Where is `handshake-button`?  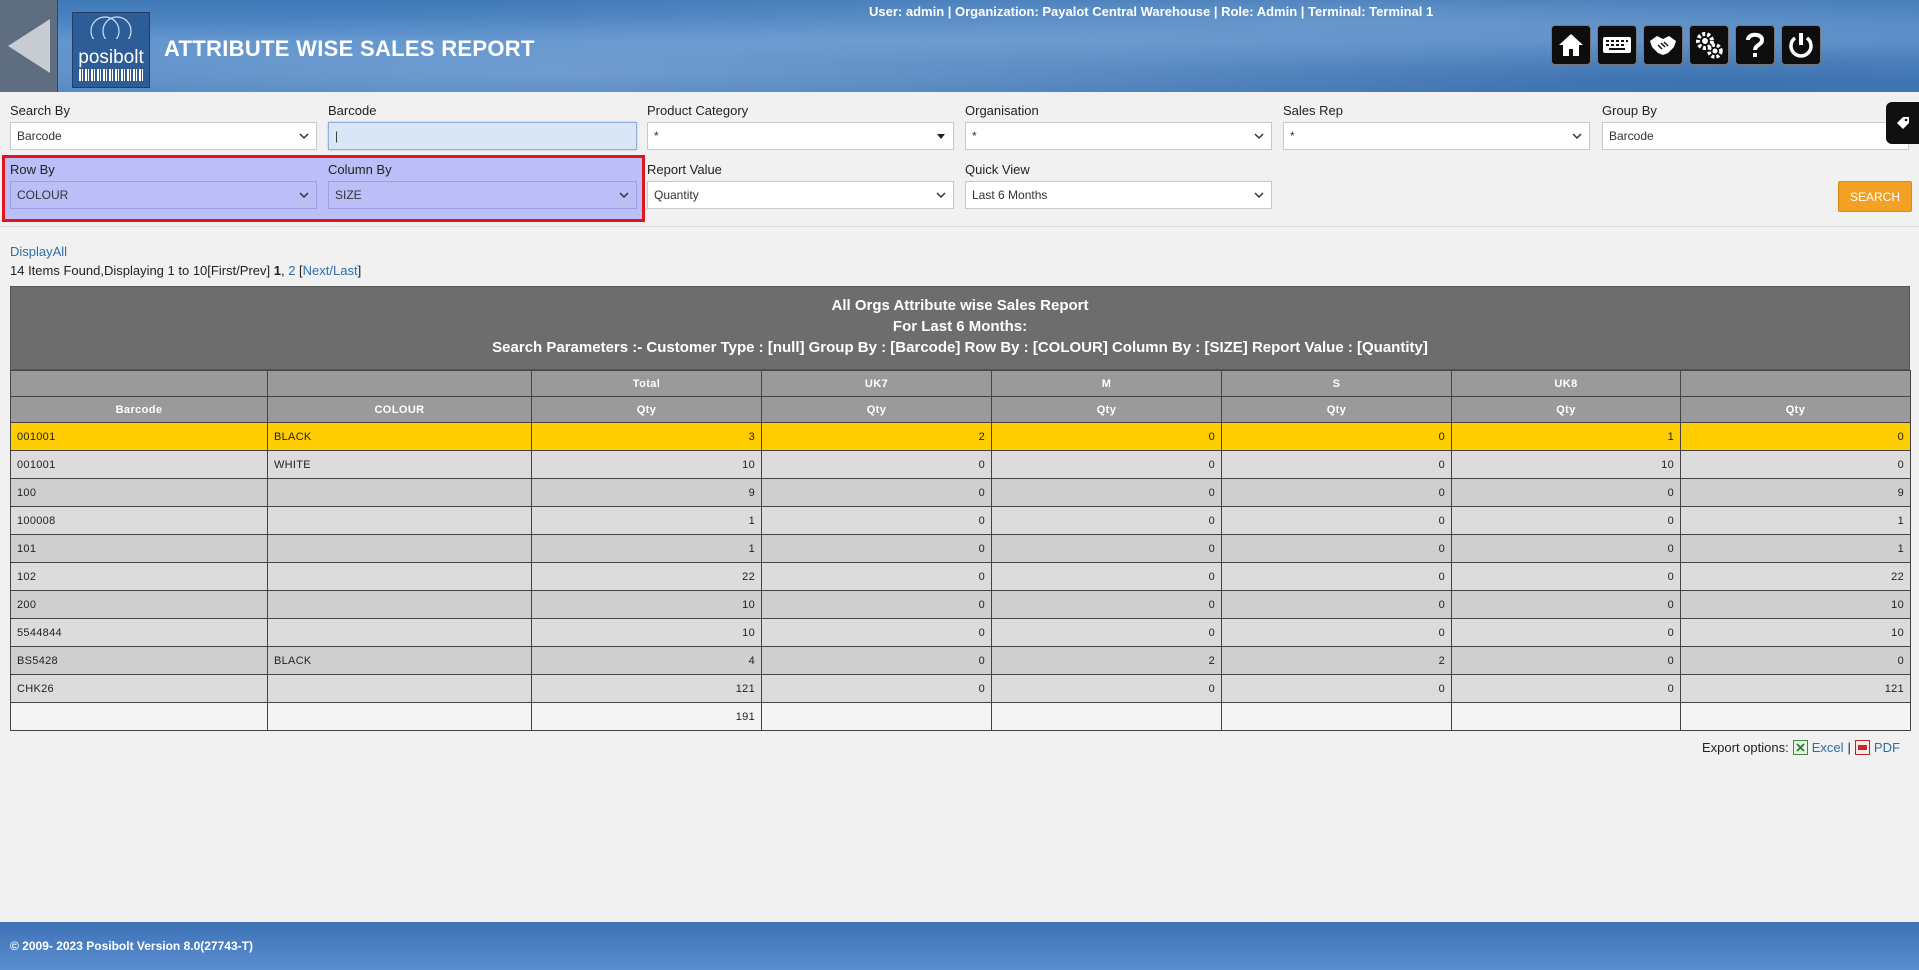
handshake-button is located at coordinates (1663, 45).